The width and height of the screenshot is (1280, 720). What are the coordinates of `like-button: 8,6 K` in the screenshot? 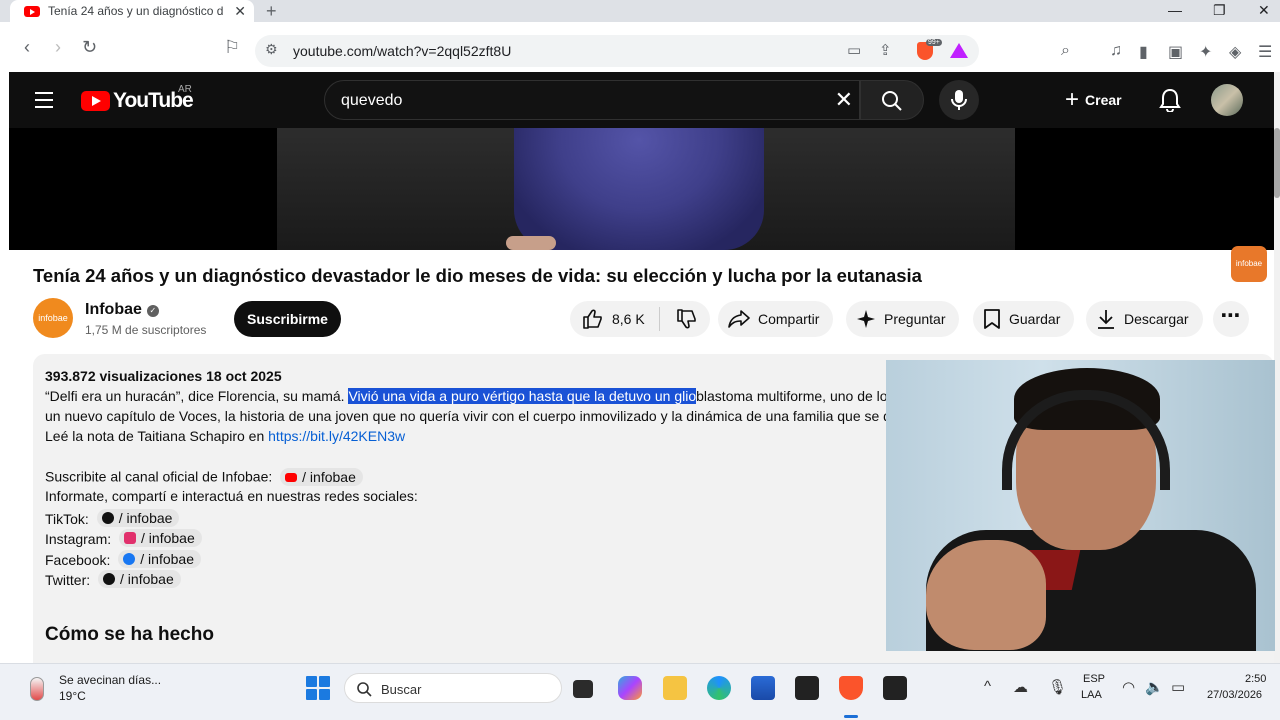 It's located at (615, 319).